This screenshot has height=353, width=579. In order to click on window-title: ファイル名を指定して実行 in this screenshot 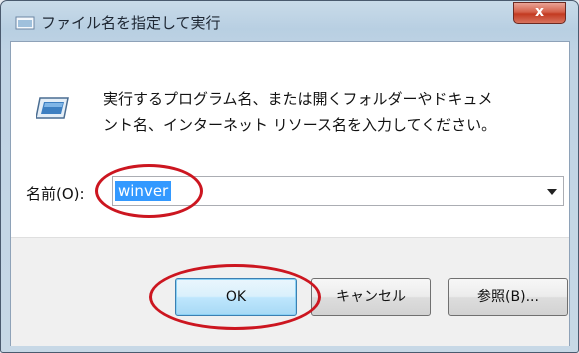, I will do `click(131, 23)`.